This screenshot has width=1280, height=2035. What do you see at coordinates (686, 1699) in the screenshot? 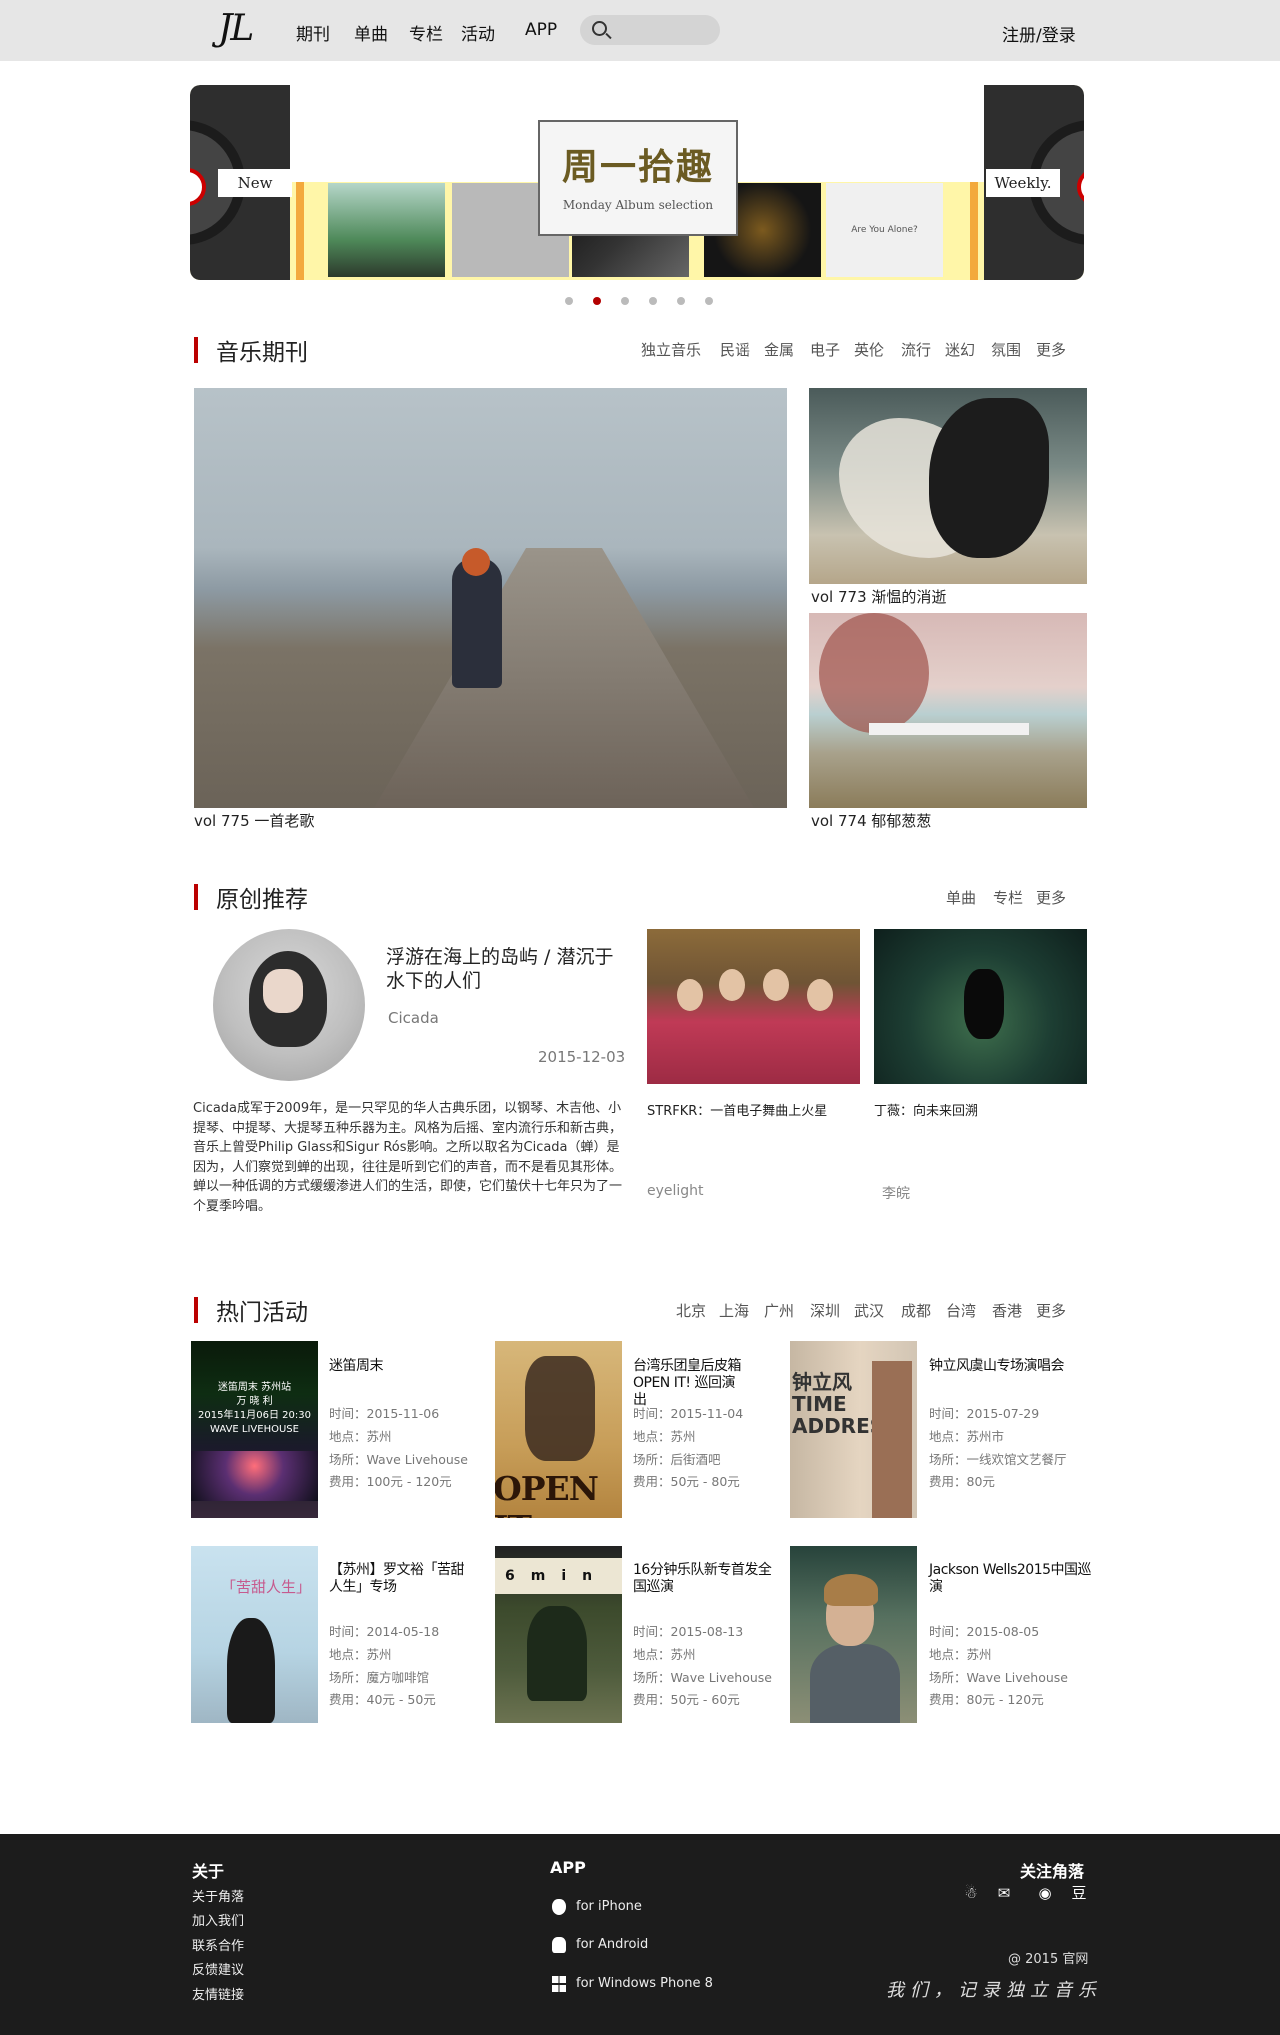
I see `event-fee: 费用：50元 - 60元` at bounding box center [686, 1699].